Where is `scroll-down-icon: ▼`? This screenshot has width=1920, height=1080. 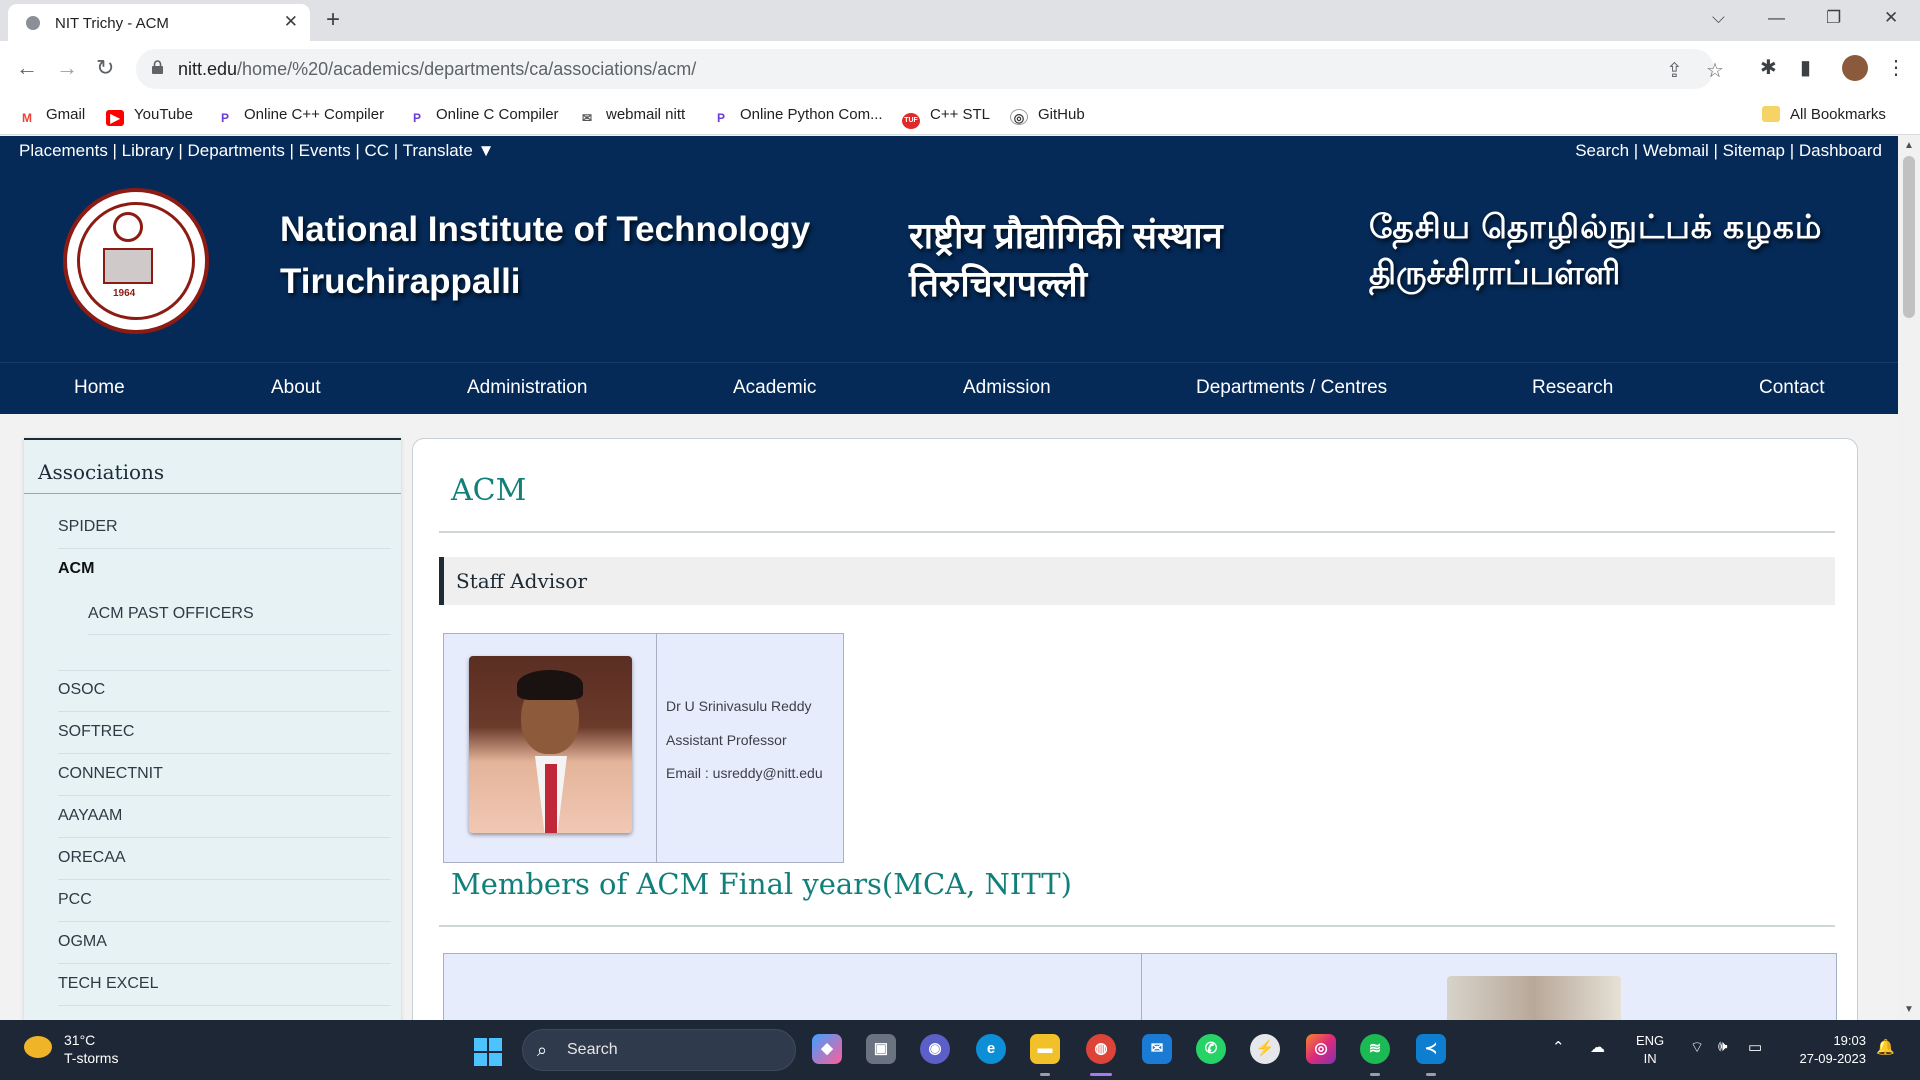
scroll-down-icon: ▼ is located at coordinates (1909, 1009).